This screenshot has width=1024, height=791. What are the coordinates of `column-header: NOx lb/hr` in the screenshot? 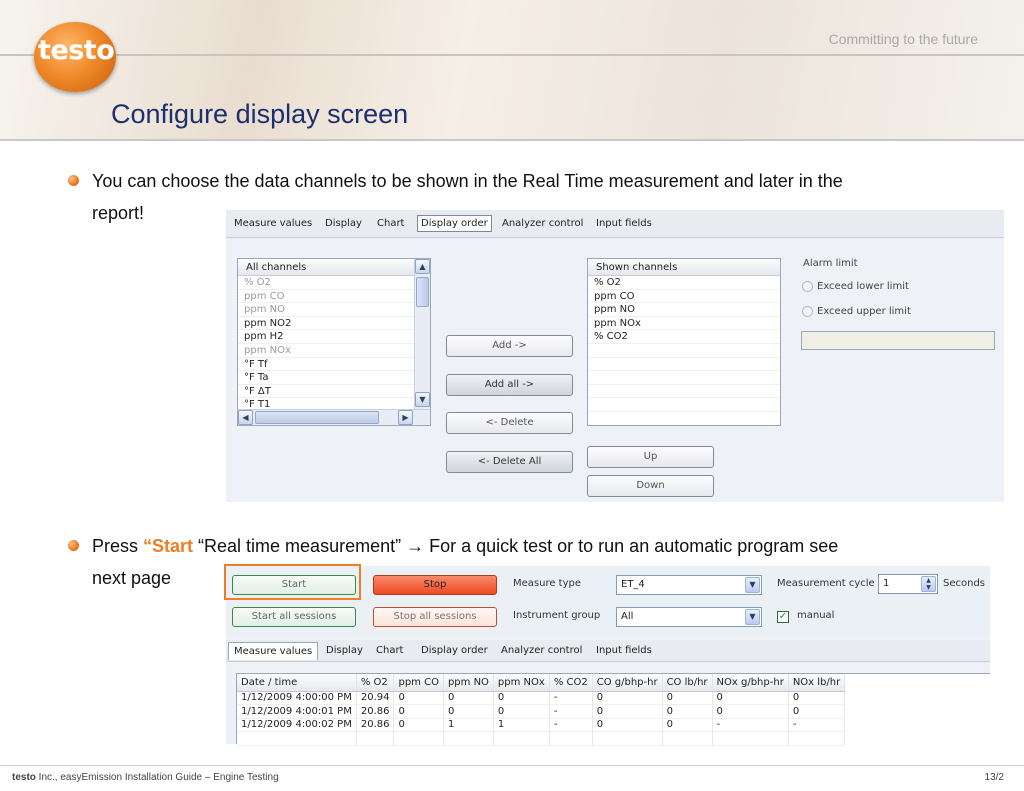 It's located at (817, 683).